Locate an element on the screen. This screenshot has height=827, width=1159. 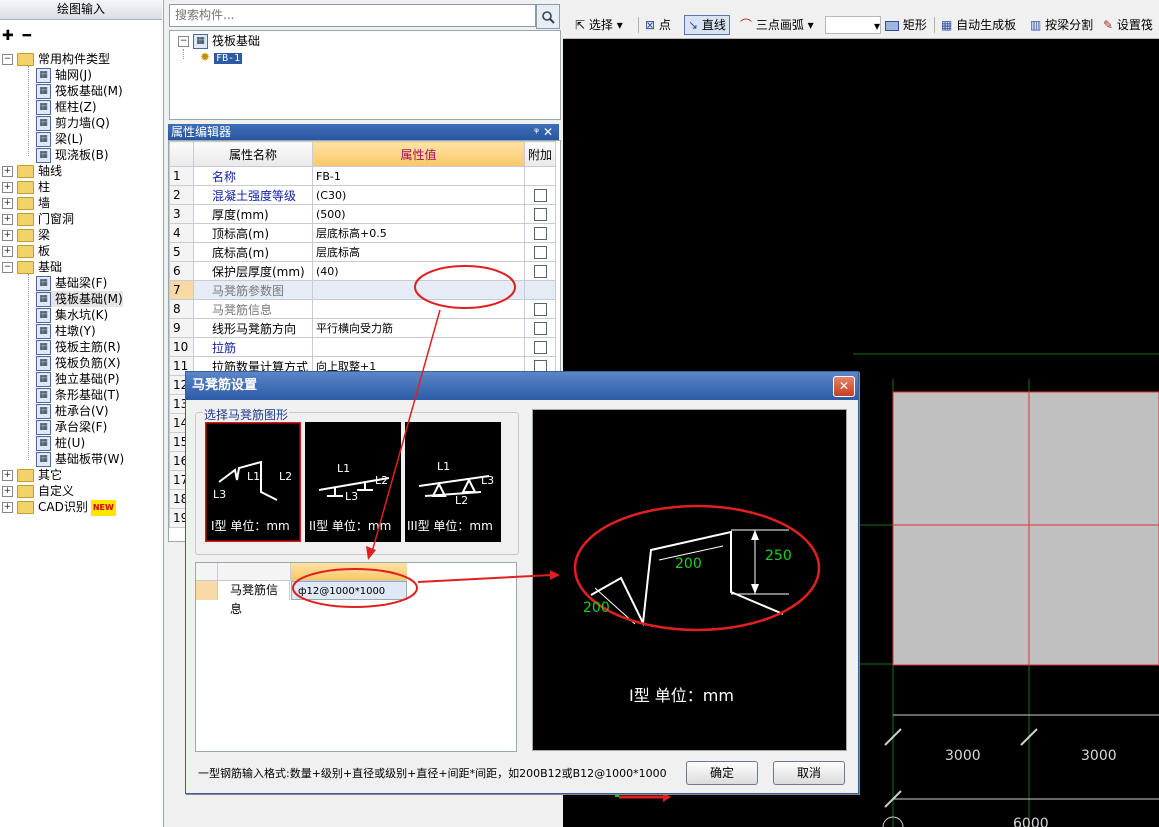
auto-slab-button: ▦ 自动生成板 is located at coordinates (978, 25).